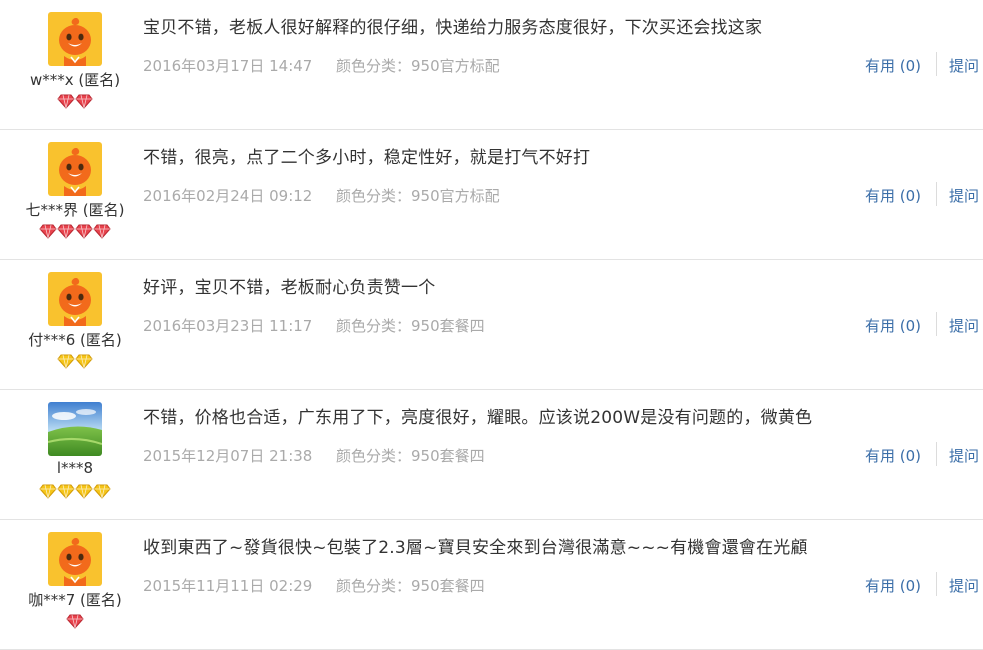  What do you see at coordinates (75, 468) in the screenshot?
I see `reviewer-nickname: l***8` at bounding box center [75, 468].